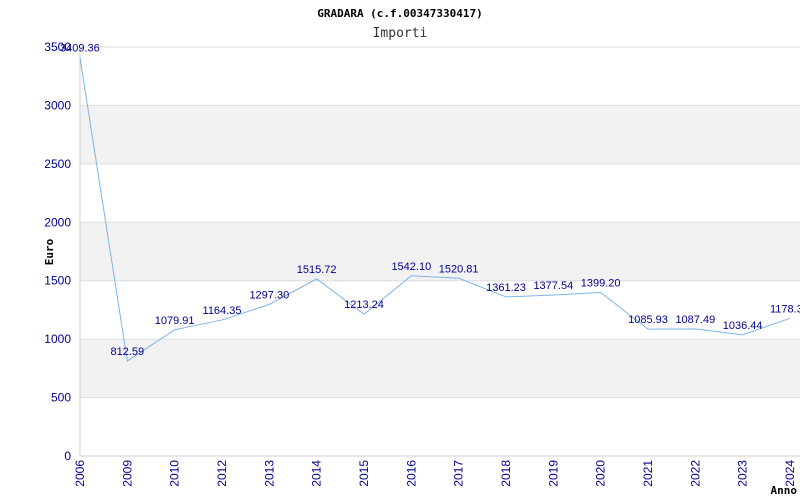 This screenshot has width=800, height=500. What do you see at coordinates (57, 222) in the screenshot?
I see `y-tick-label: 2000` at bounding box center [57, 222].